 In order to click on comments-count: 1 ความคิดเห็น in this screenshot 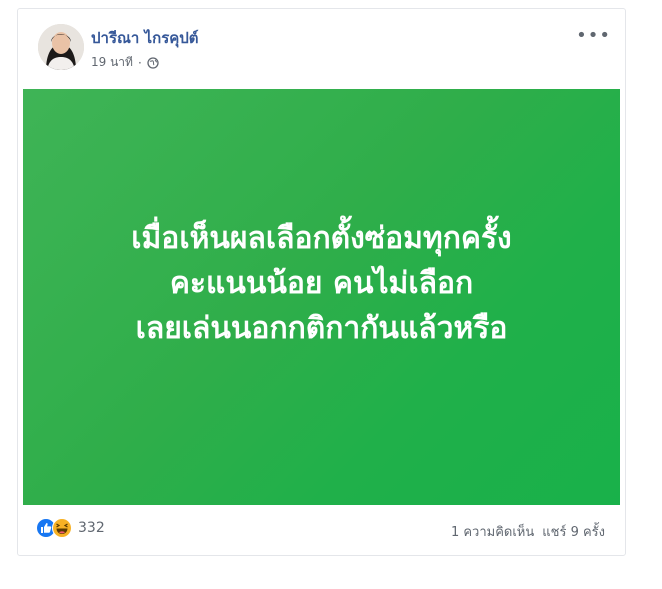, I will do `click(492, 532)`.